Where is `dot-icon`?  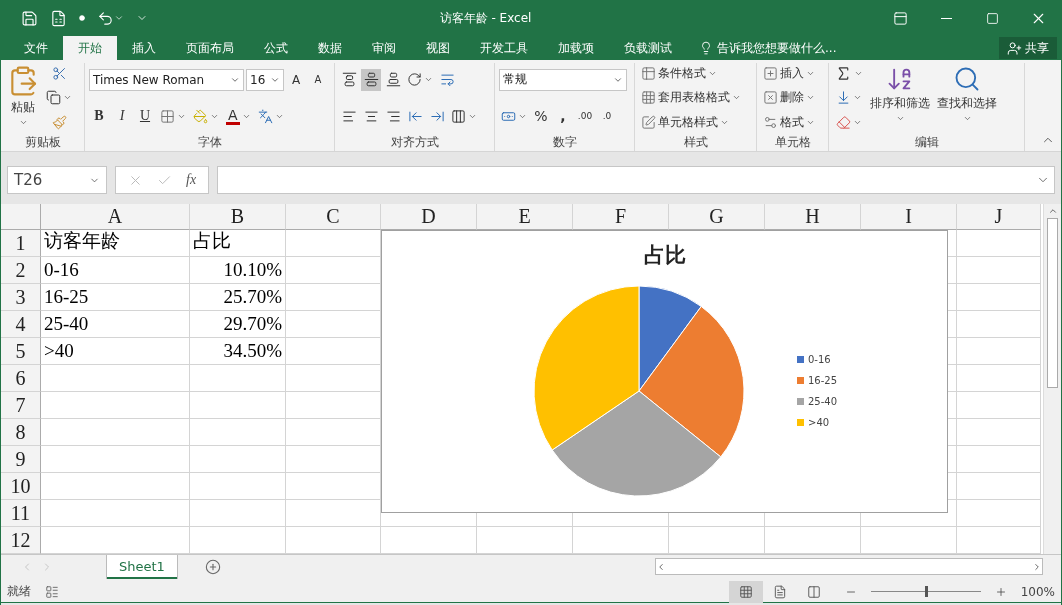
dot-icon is located at coordinates (82, 18).